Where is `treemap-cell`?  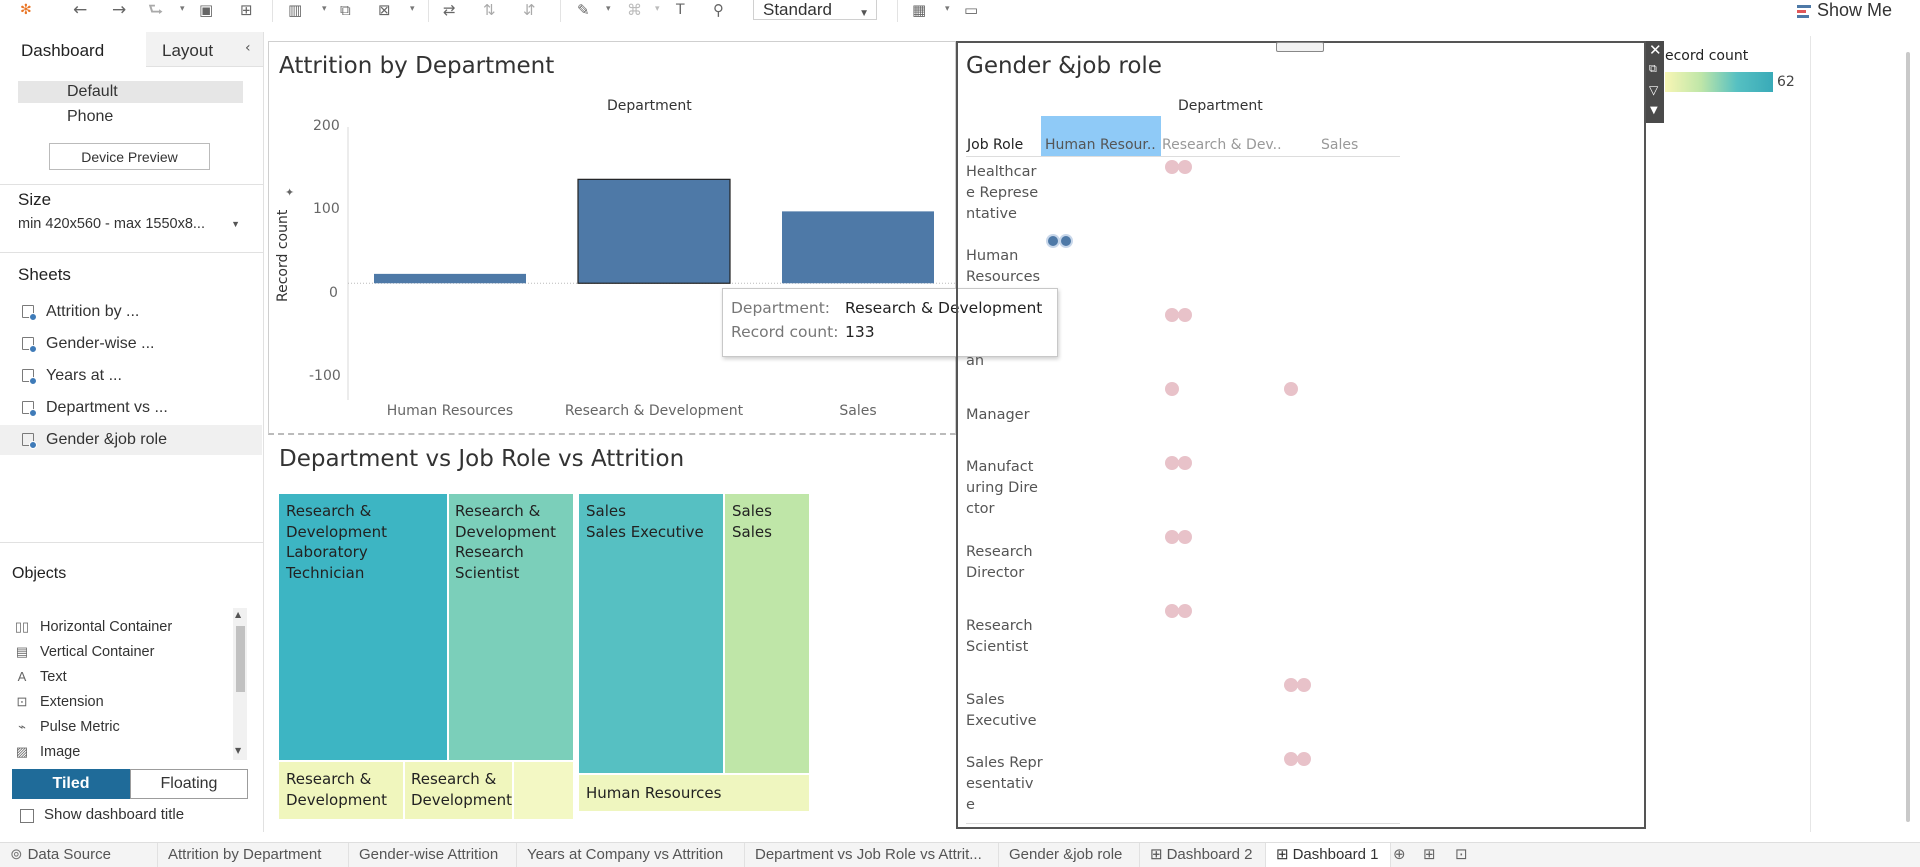
treemap-cell is located at coordinates (543, 790).